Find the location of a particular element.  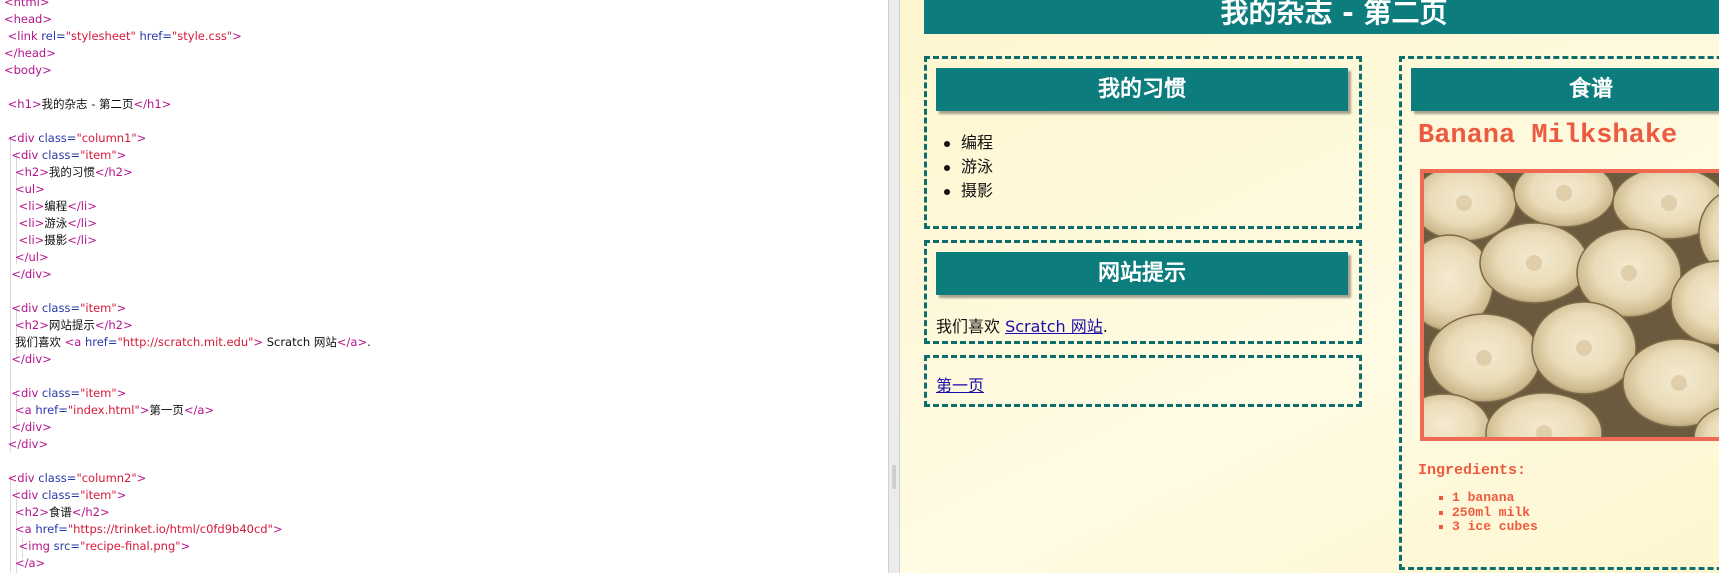

pane-splitter is located at coordinates (894, 286).